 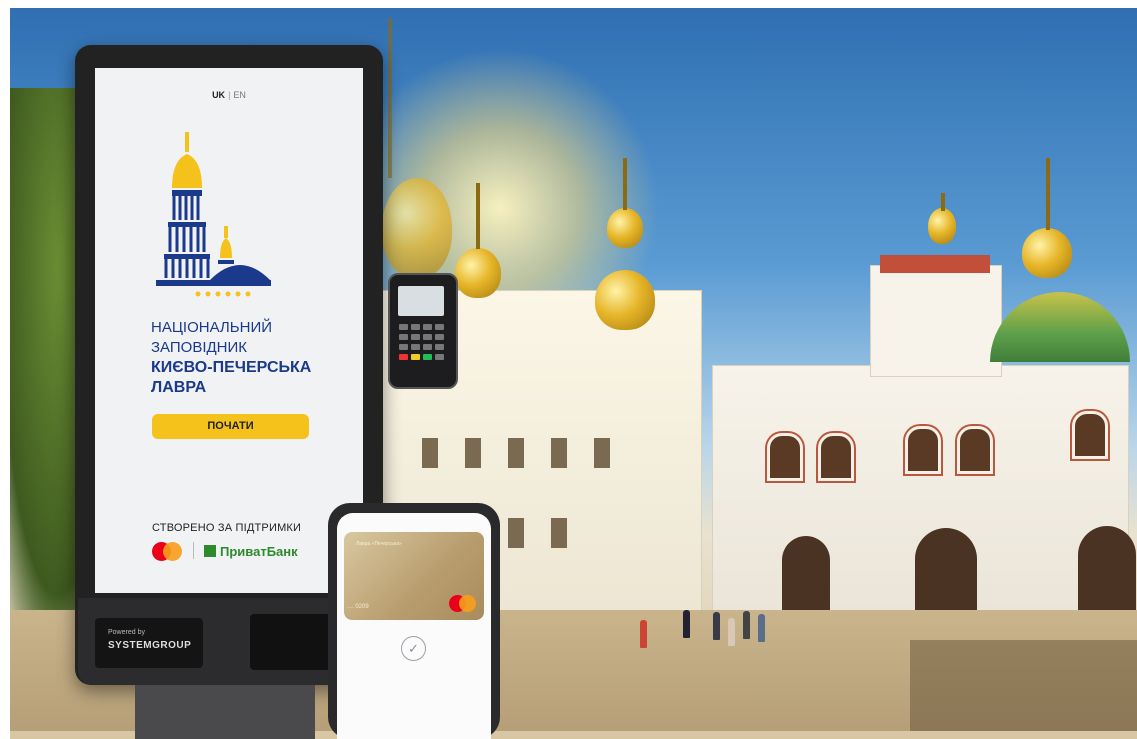 What do you see at coordinates (358, 607) in the screenshot?
I see `card-number: .... 0209` at bounding box center [358, 607].